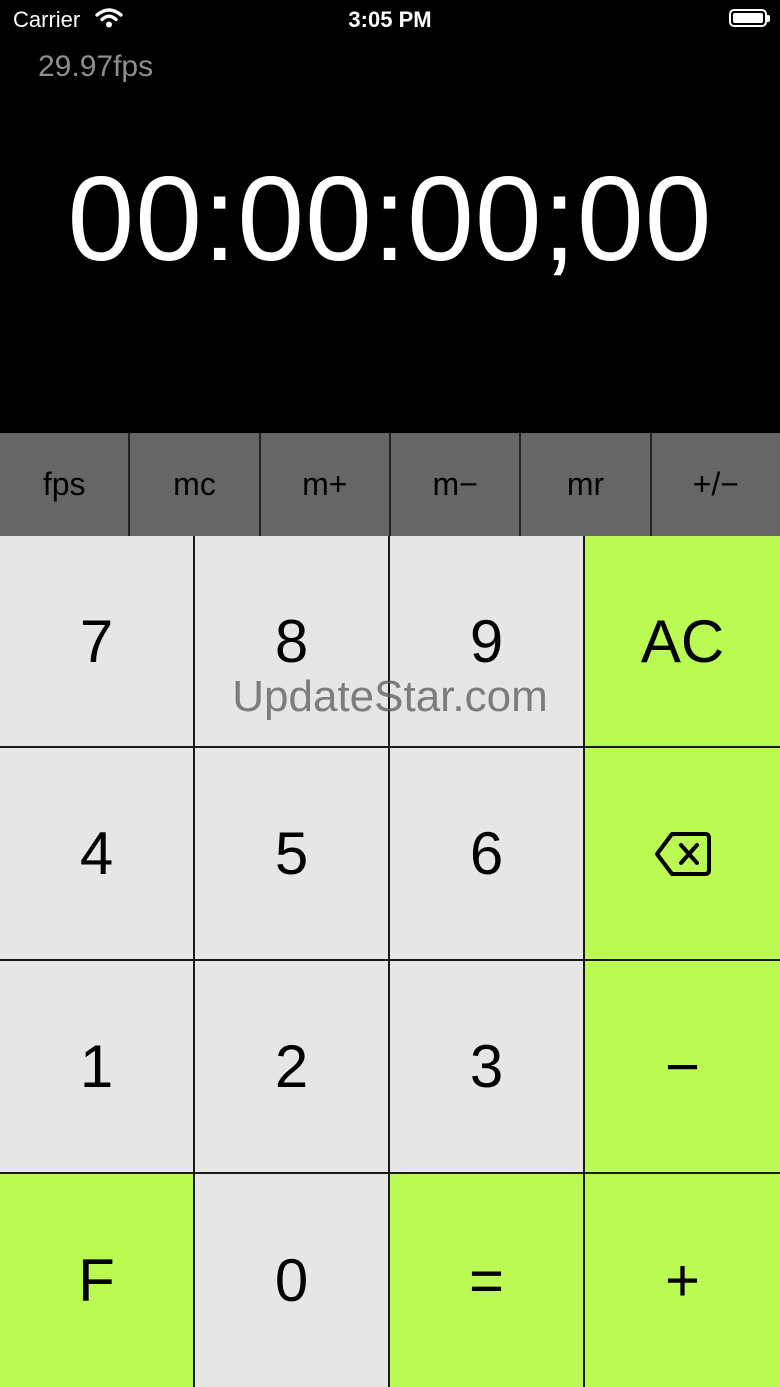 The image size is (780, 1387). I want to click on key-9: 9, so click(487, 642).